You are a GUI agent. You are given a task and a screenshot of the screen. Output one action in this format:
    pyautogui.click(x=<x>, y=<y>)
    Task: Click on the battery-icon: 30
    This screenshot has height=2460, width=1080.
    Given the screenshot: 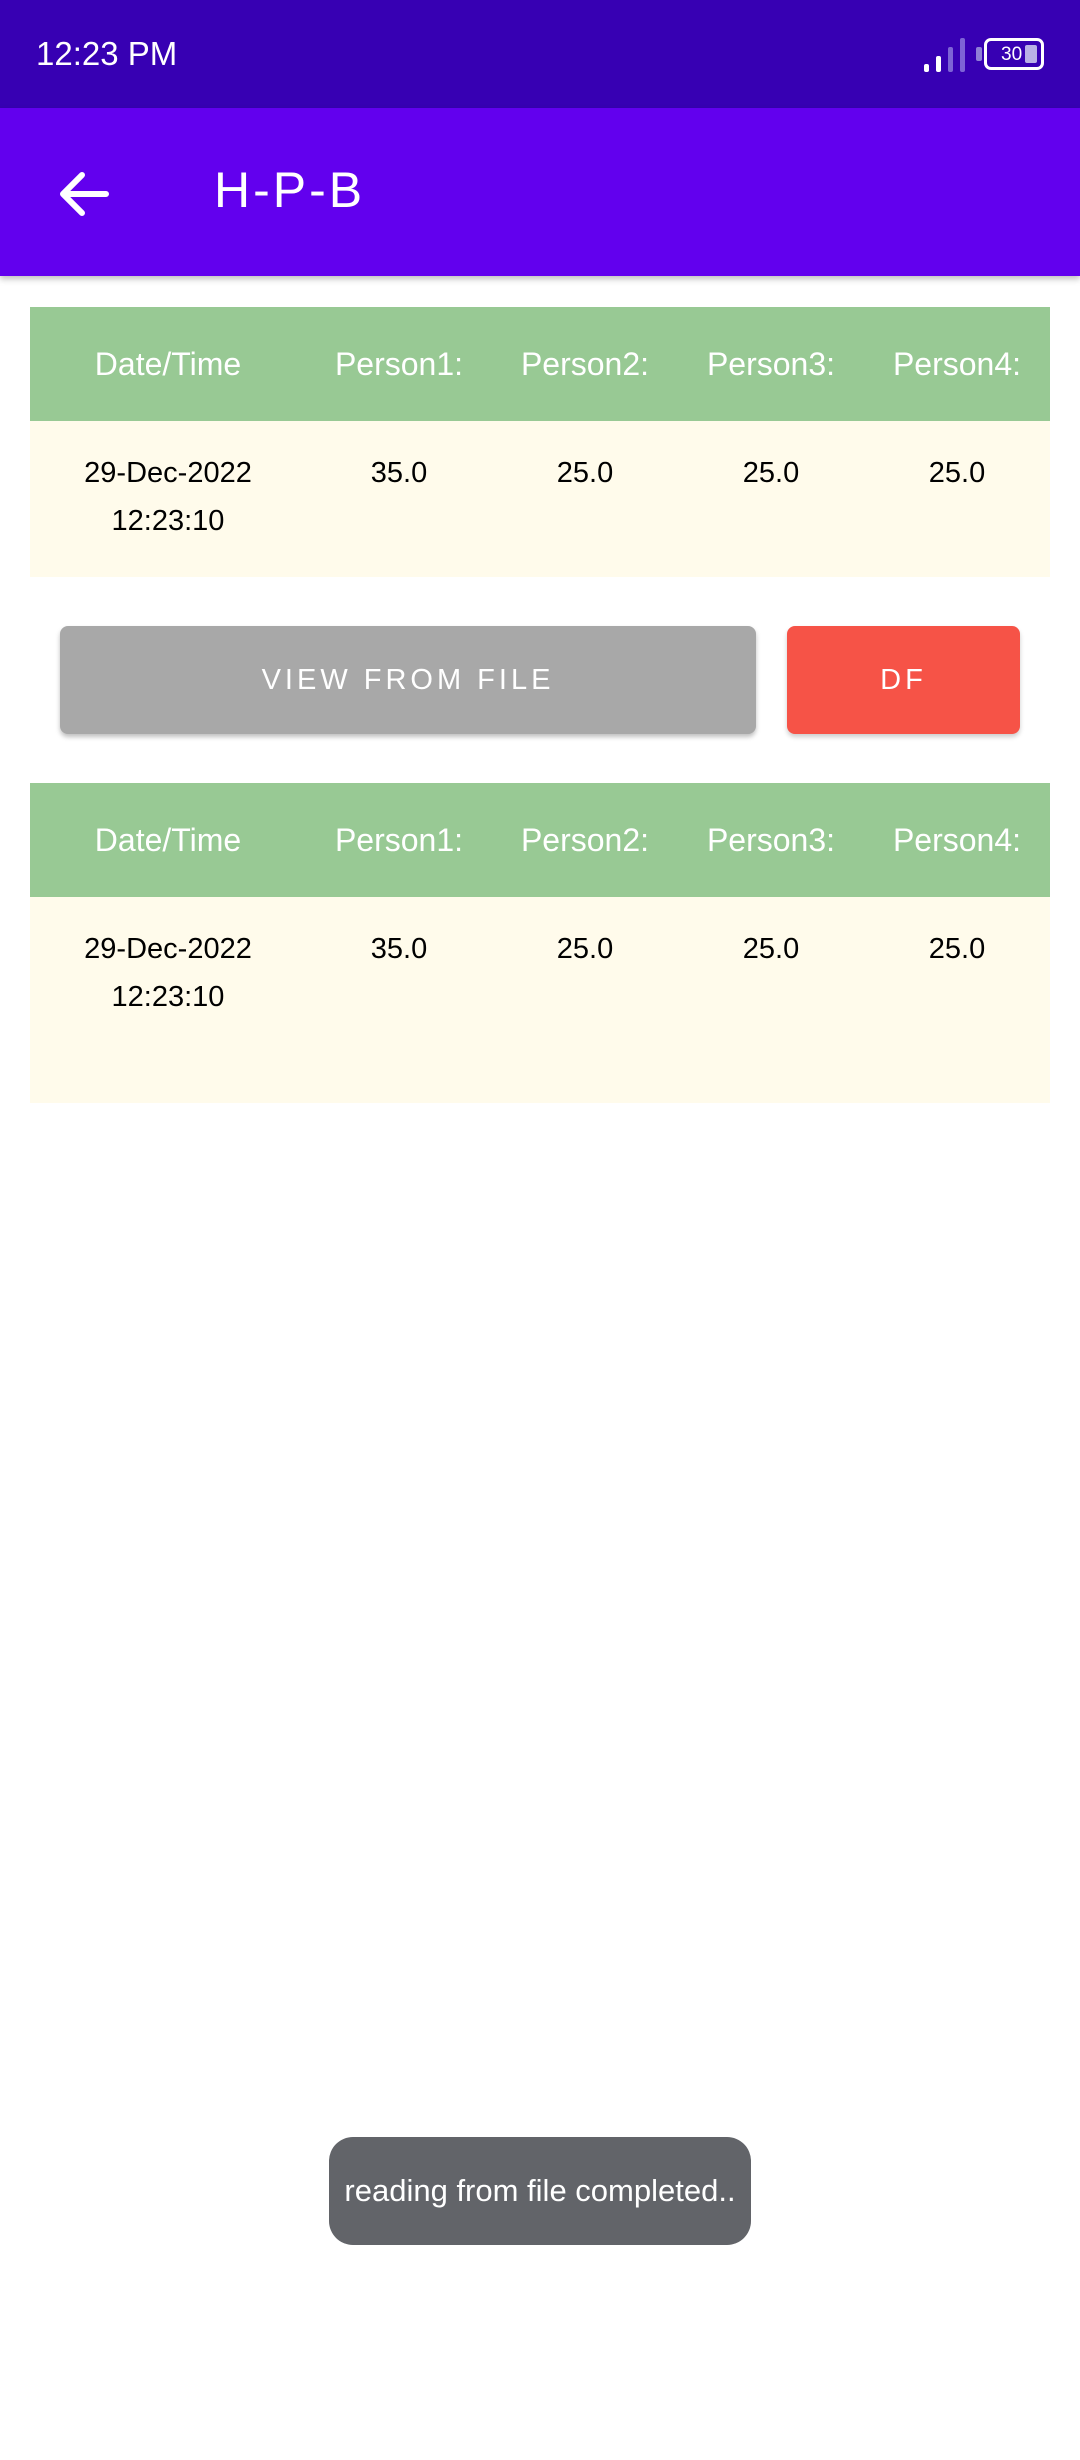 What is the action you would take?
    pyautogui.click(x=1010, y=54)
    